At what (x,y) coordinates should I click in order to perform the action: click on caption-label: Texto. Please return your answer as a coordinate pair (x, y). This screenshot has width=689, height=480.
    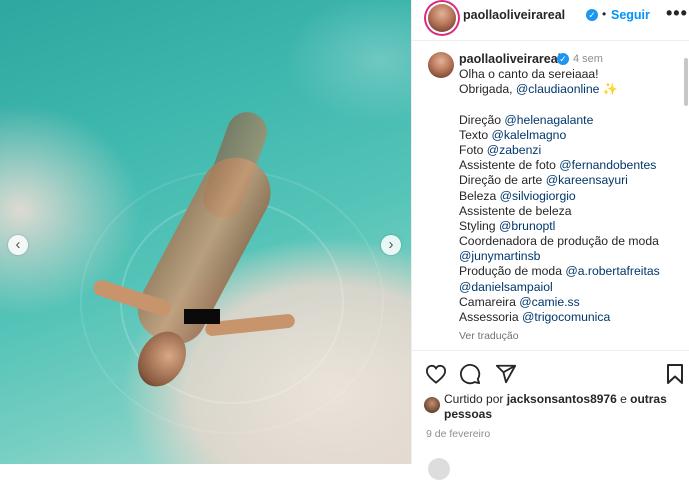
    Looking at the image, I should click on (475, 134).